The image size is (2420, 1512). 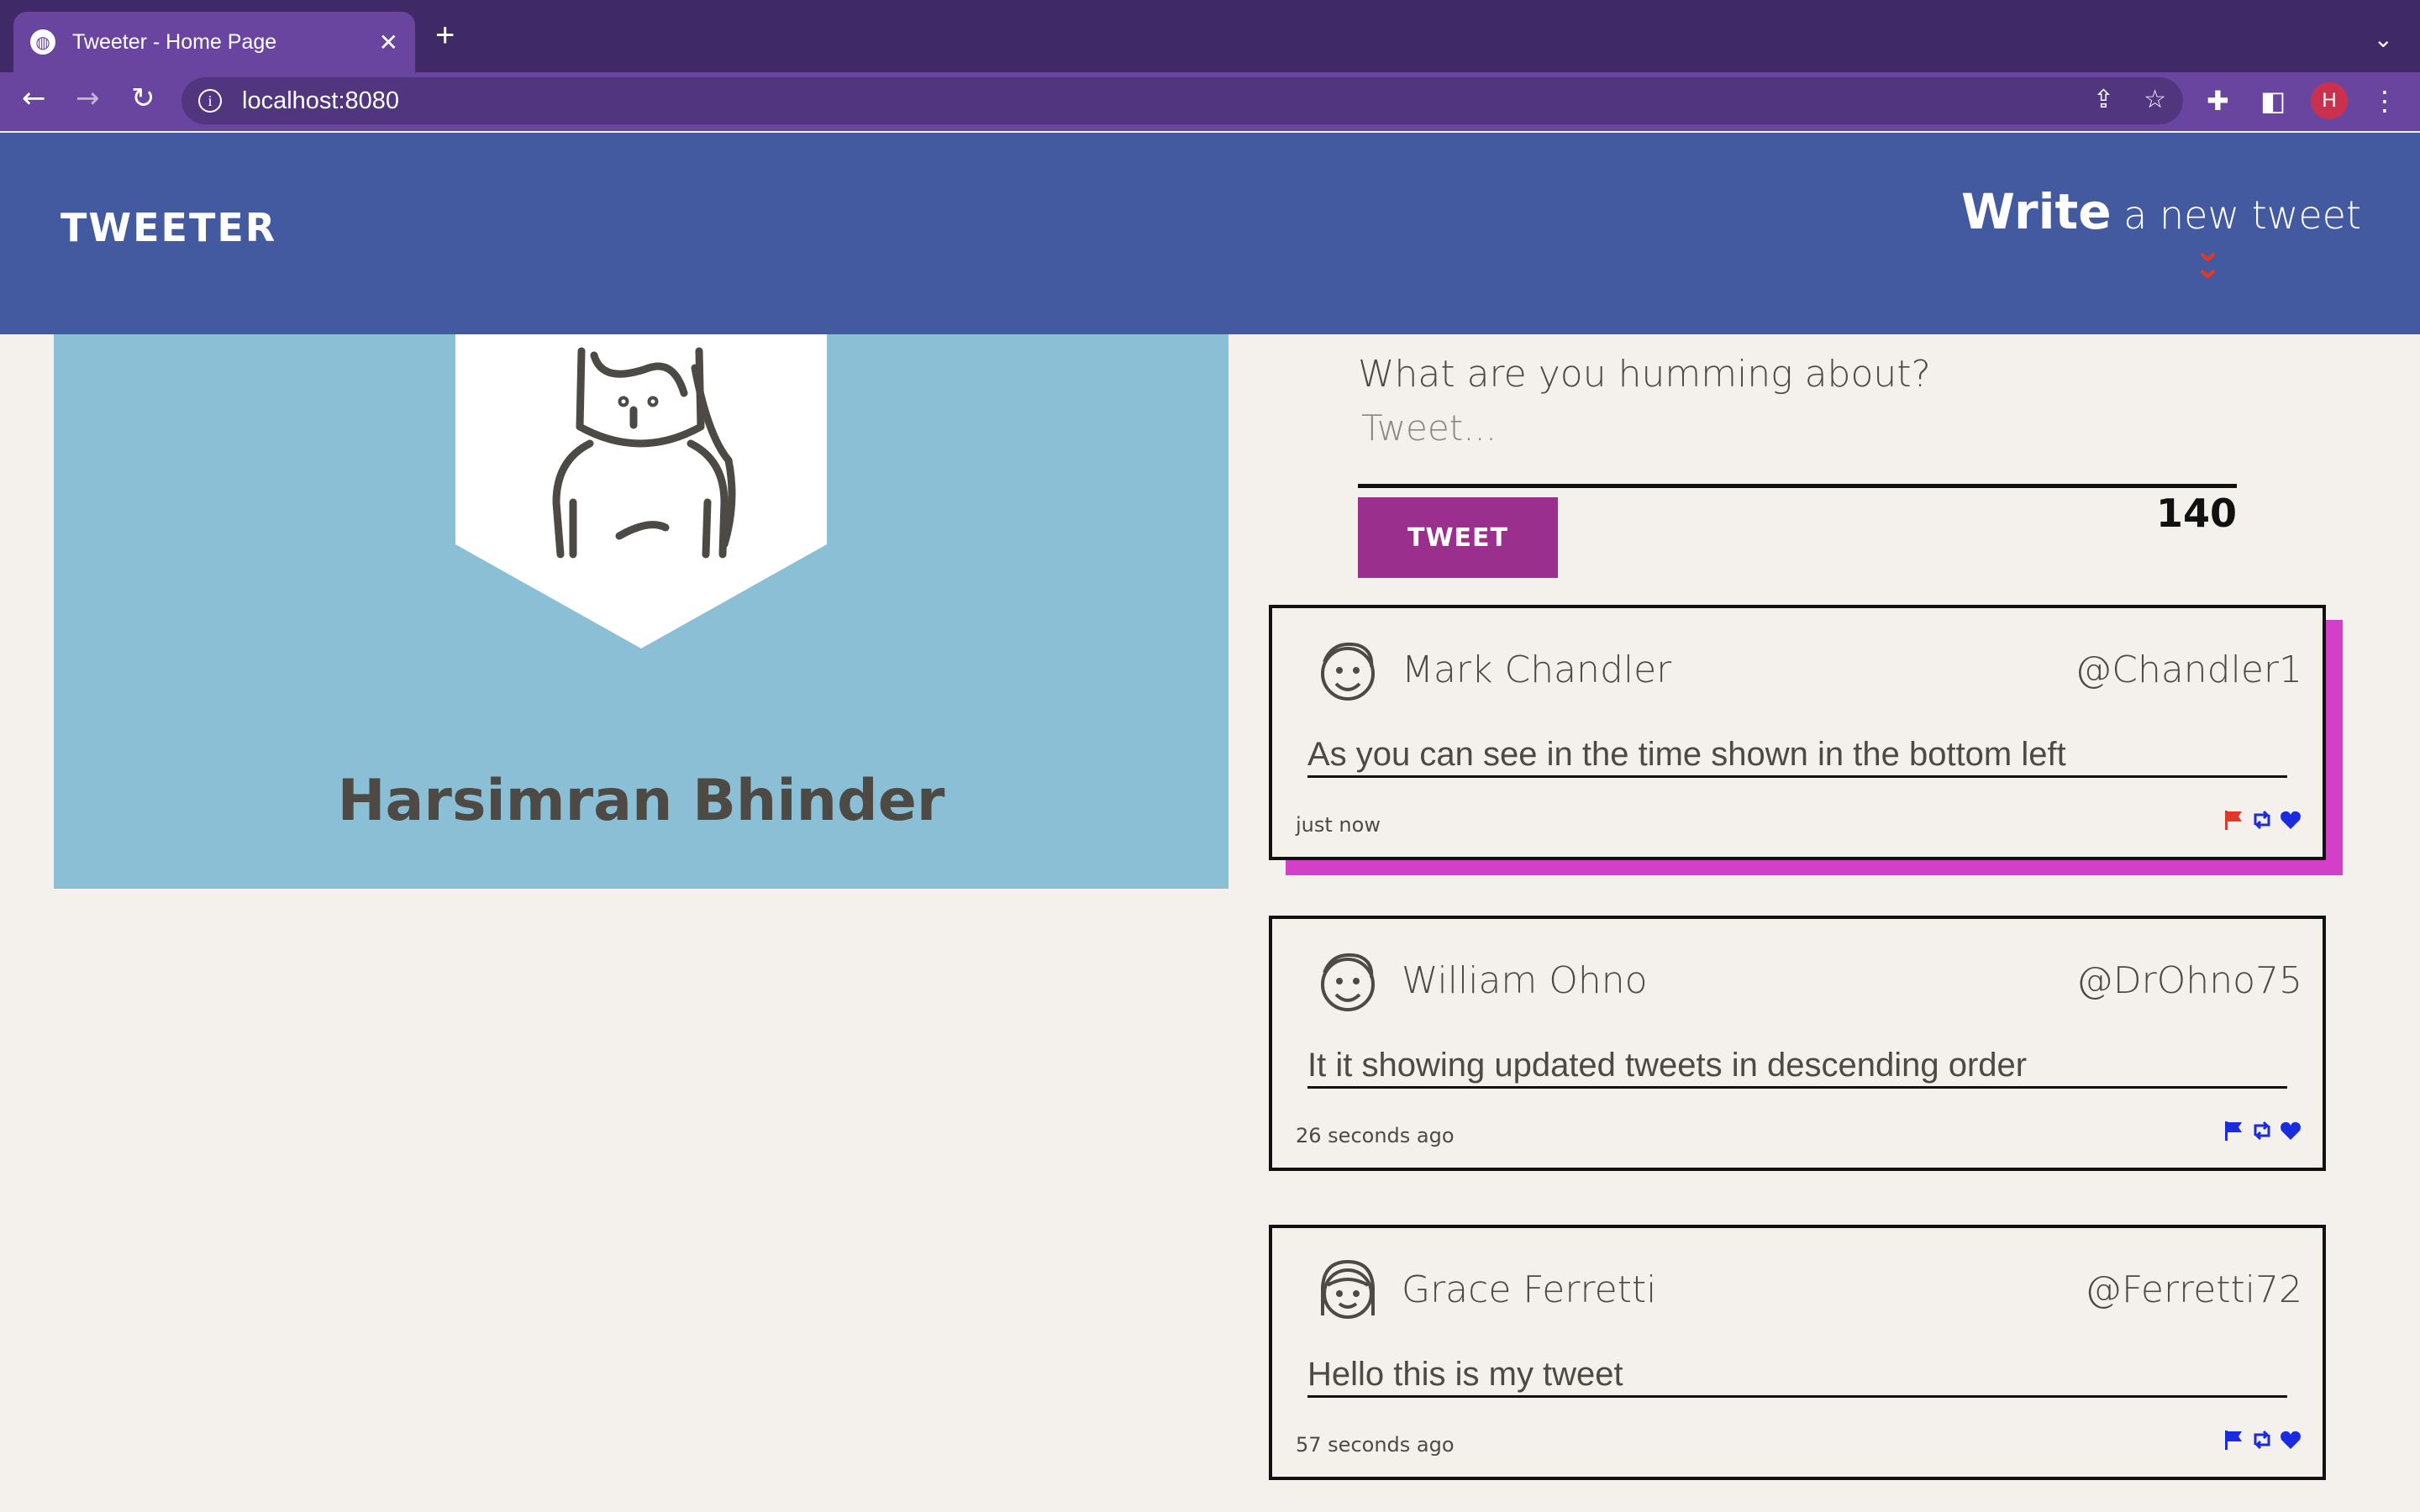 What do you see at coordinates (210, 101) in the screenshot?
I see `site-info-icon: i` at bounding box center [210, 101].